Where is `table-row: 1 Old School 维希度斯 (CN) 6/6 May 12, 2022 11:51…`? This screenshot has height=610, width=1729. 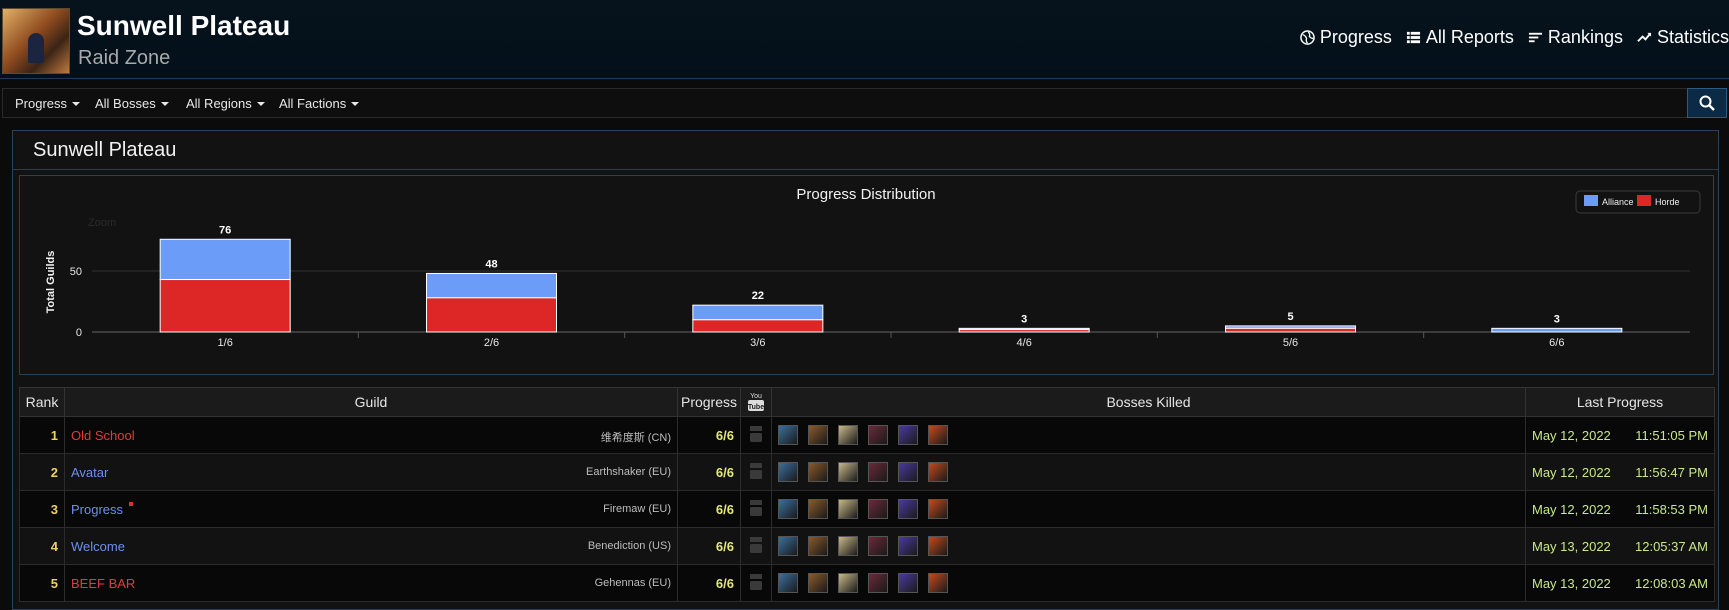
table-row: 1 Old School 维希度斯 (CN) 6/6 May 12, 2022 11:51… is located at coordinates (867, 435).